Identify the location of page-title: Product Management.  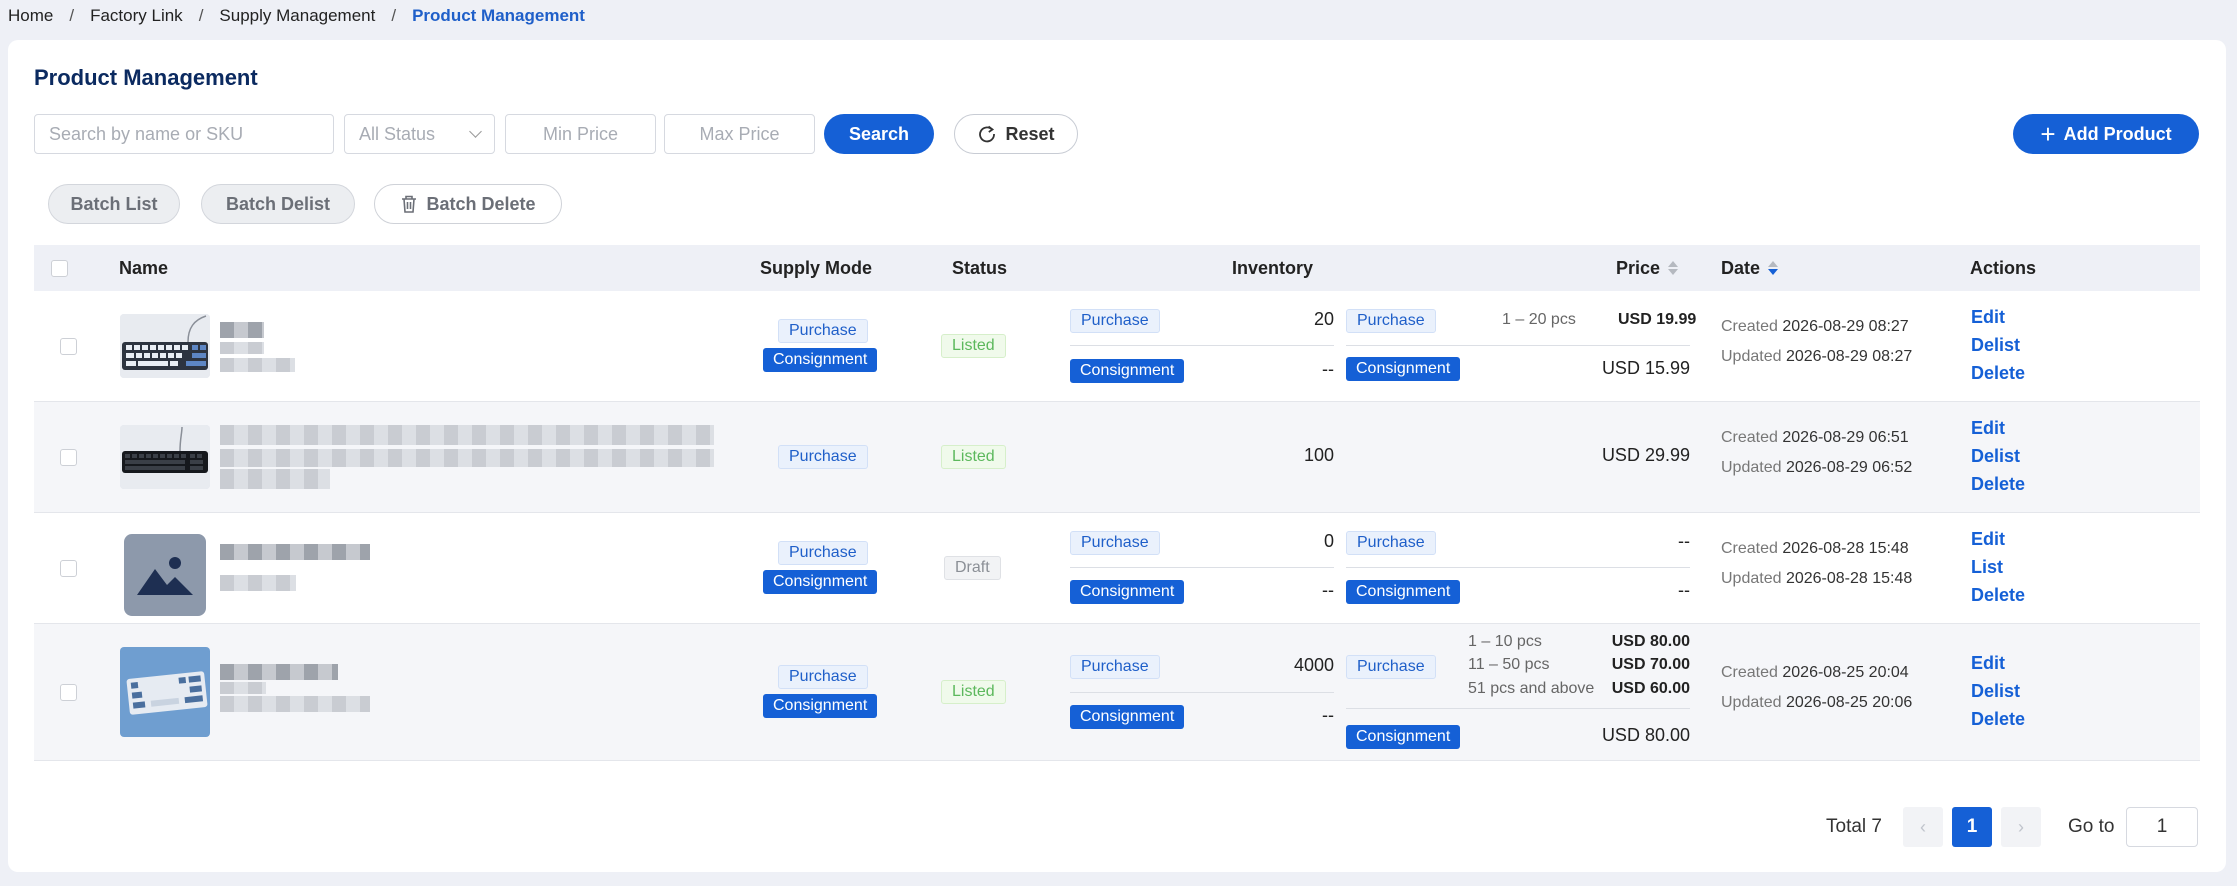
(146, 77).